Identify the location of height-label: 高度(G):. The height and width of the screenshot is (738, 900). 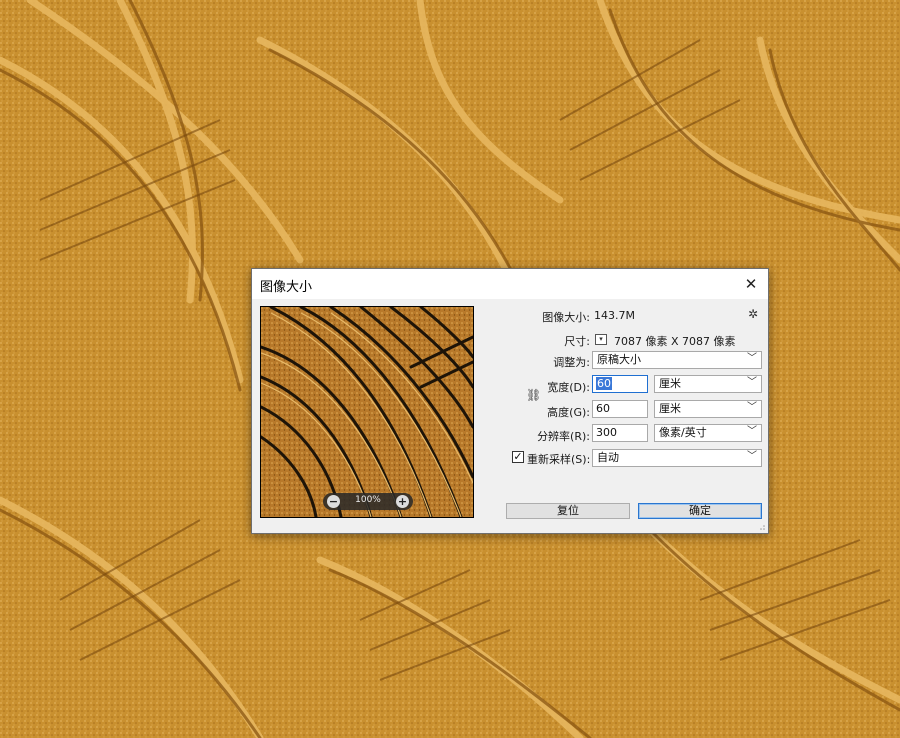
(568, 412).